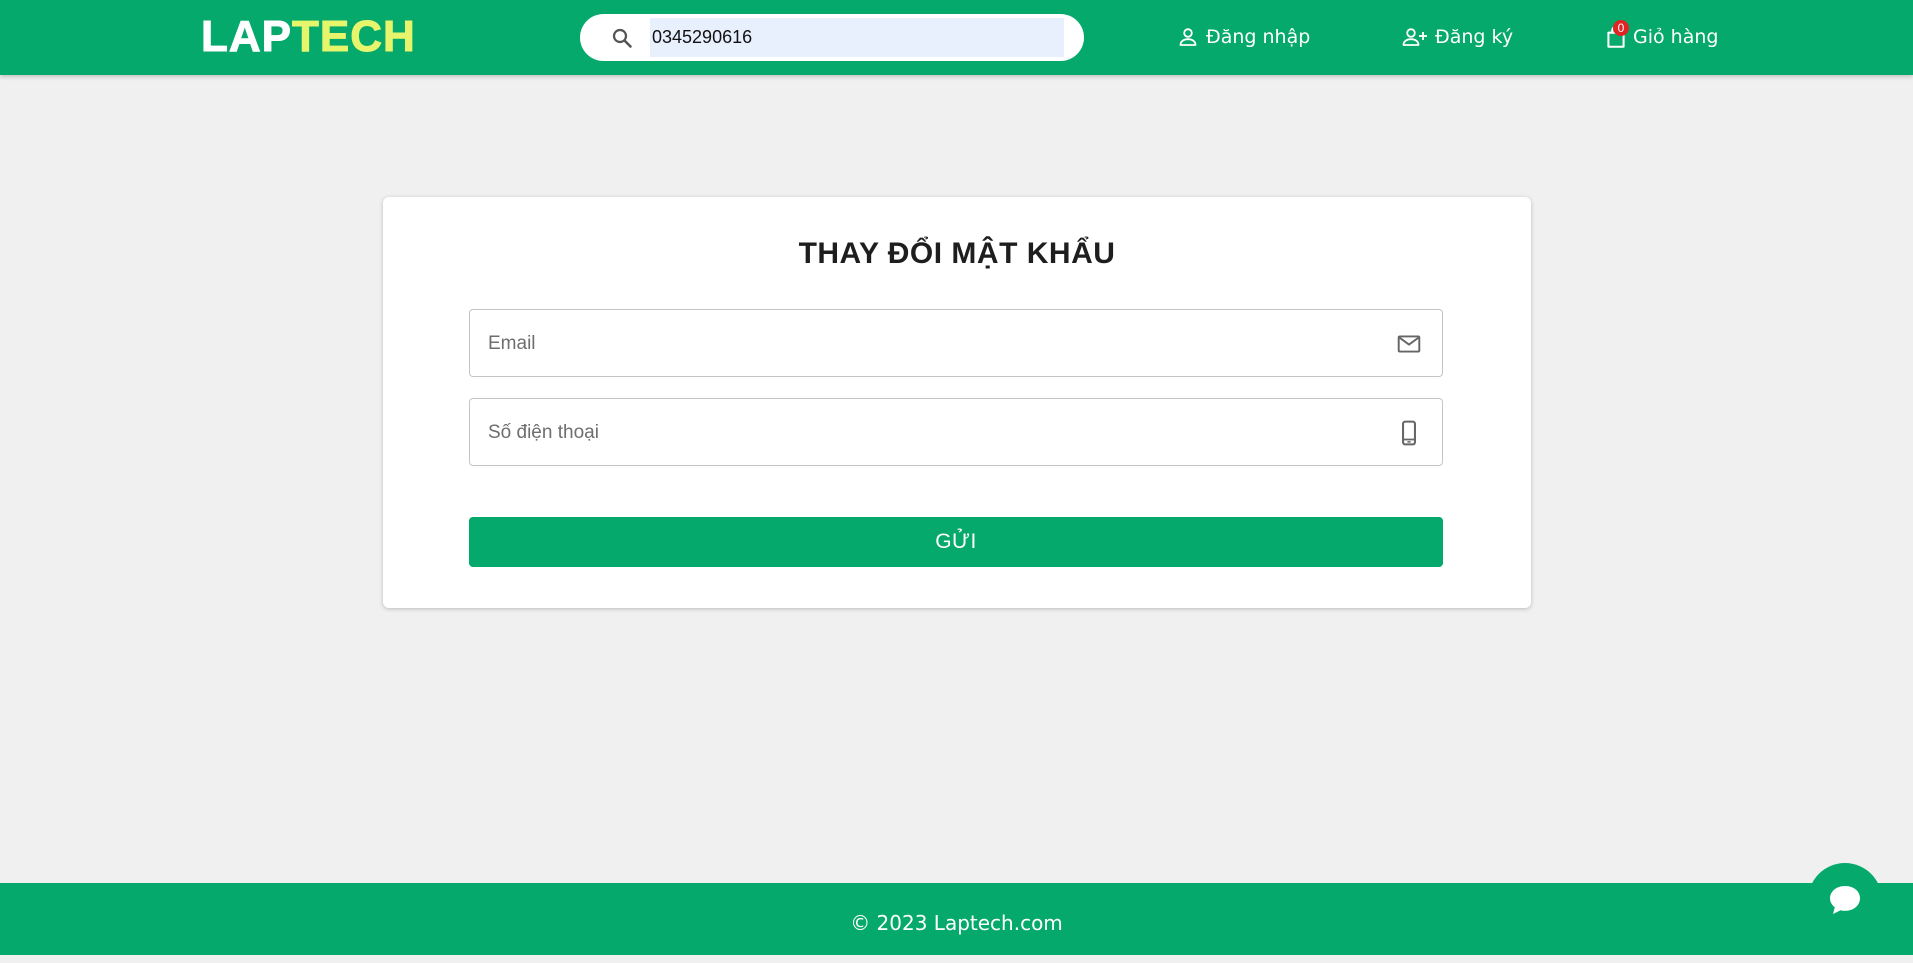 Image resolution: width=1913 pixels, height=963 pixels. I want to click on phone-field, so click(928, 433).